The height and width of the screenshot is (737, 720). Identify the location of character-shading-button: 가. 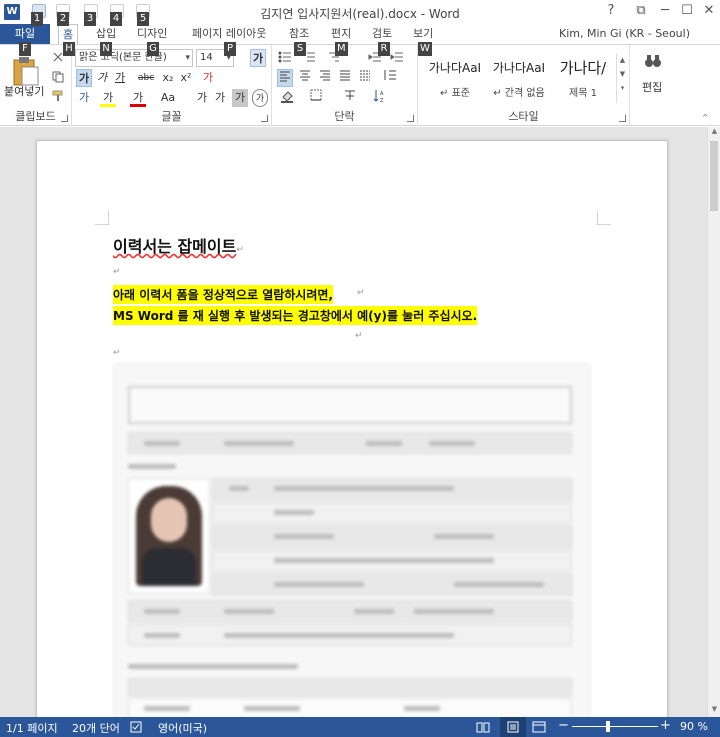
(240, 98).